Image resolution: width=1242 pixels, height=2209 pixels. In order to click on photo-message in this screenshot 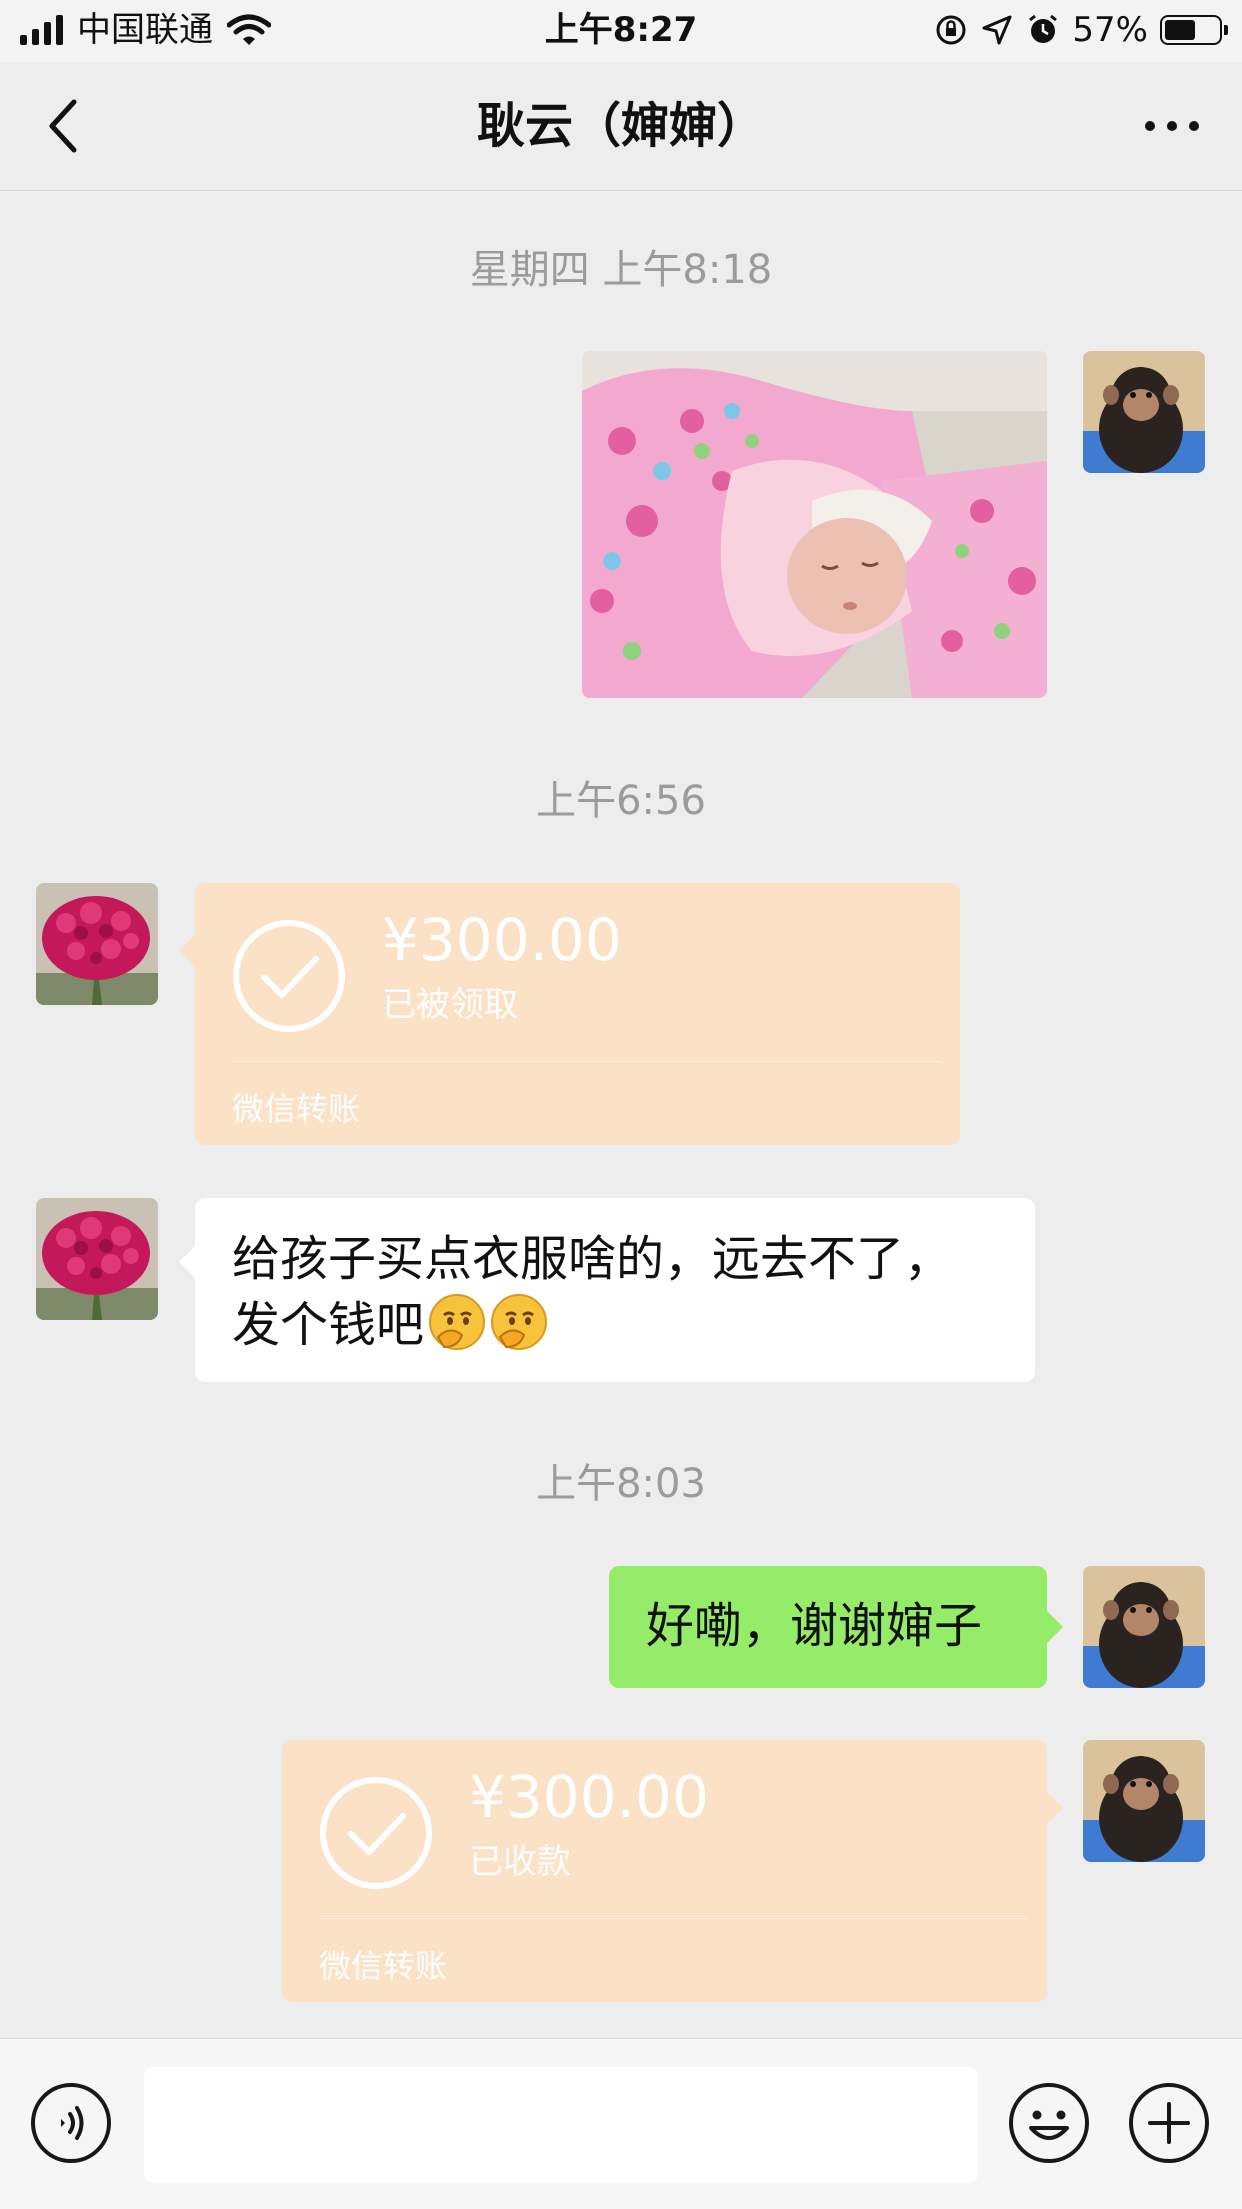, I will do `click(814, 524)`.